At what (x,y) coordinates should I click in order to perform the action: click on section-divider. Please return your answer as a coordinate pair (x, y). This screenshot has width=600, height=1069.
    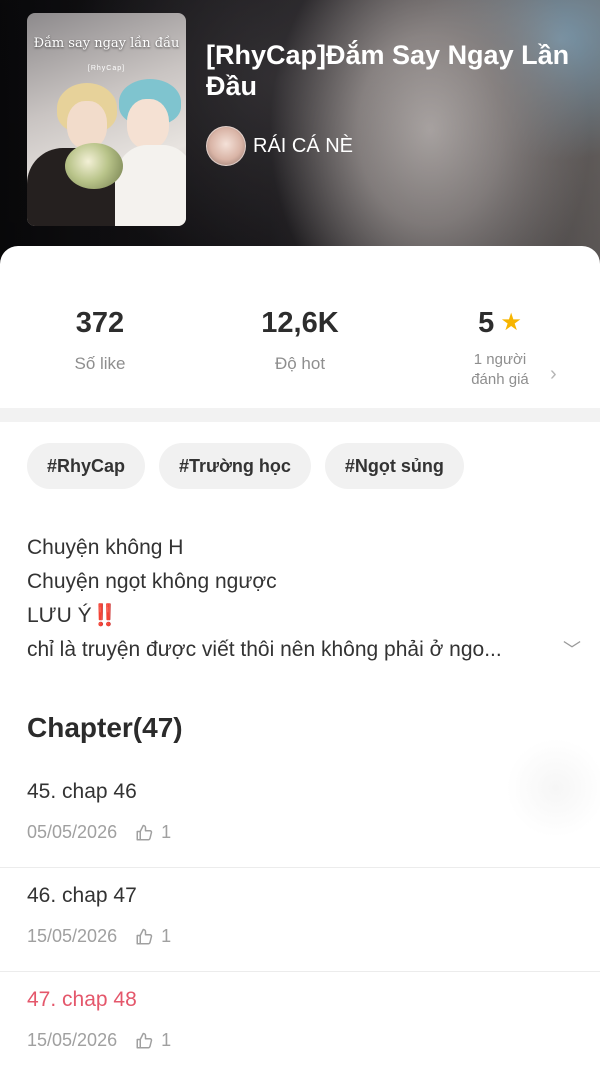
    Looking at the image, I should click on (300, 415).